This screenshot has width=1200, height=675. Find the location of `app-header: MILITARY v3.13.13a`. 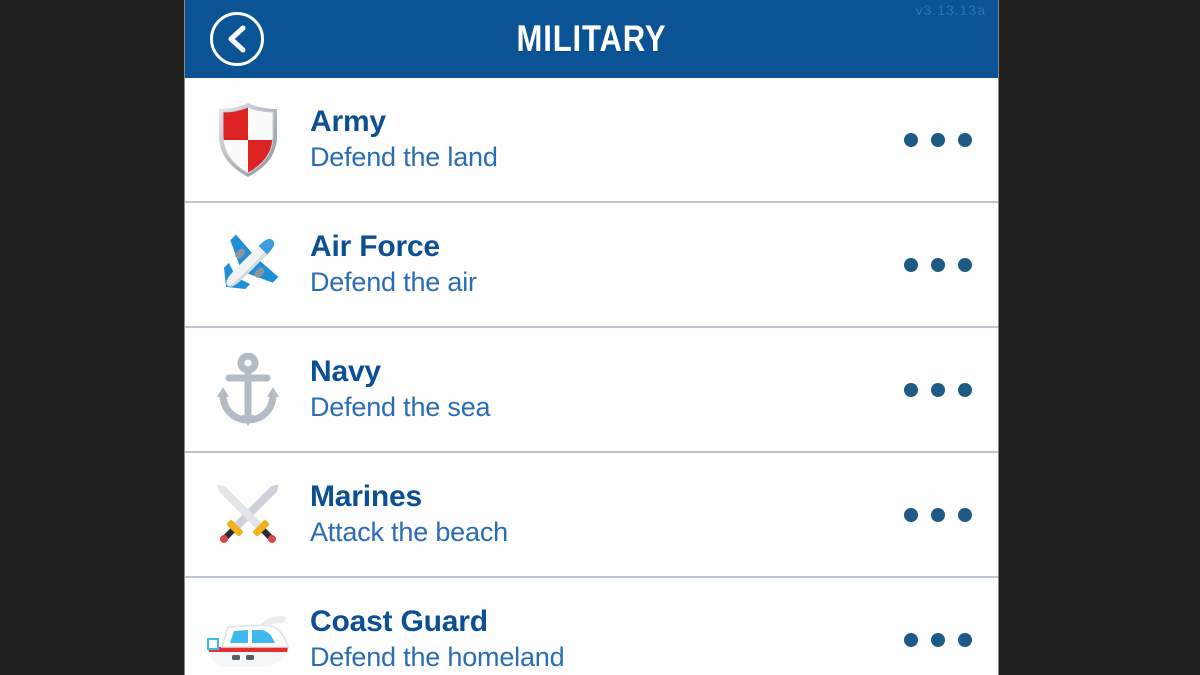

app-header: MILITARY v3.13.13a is located at coordinates (591, 39).